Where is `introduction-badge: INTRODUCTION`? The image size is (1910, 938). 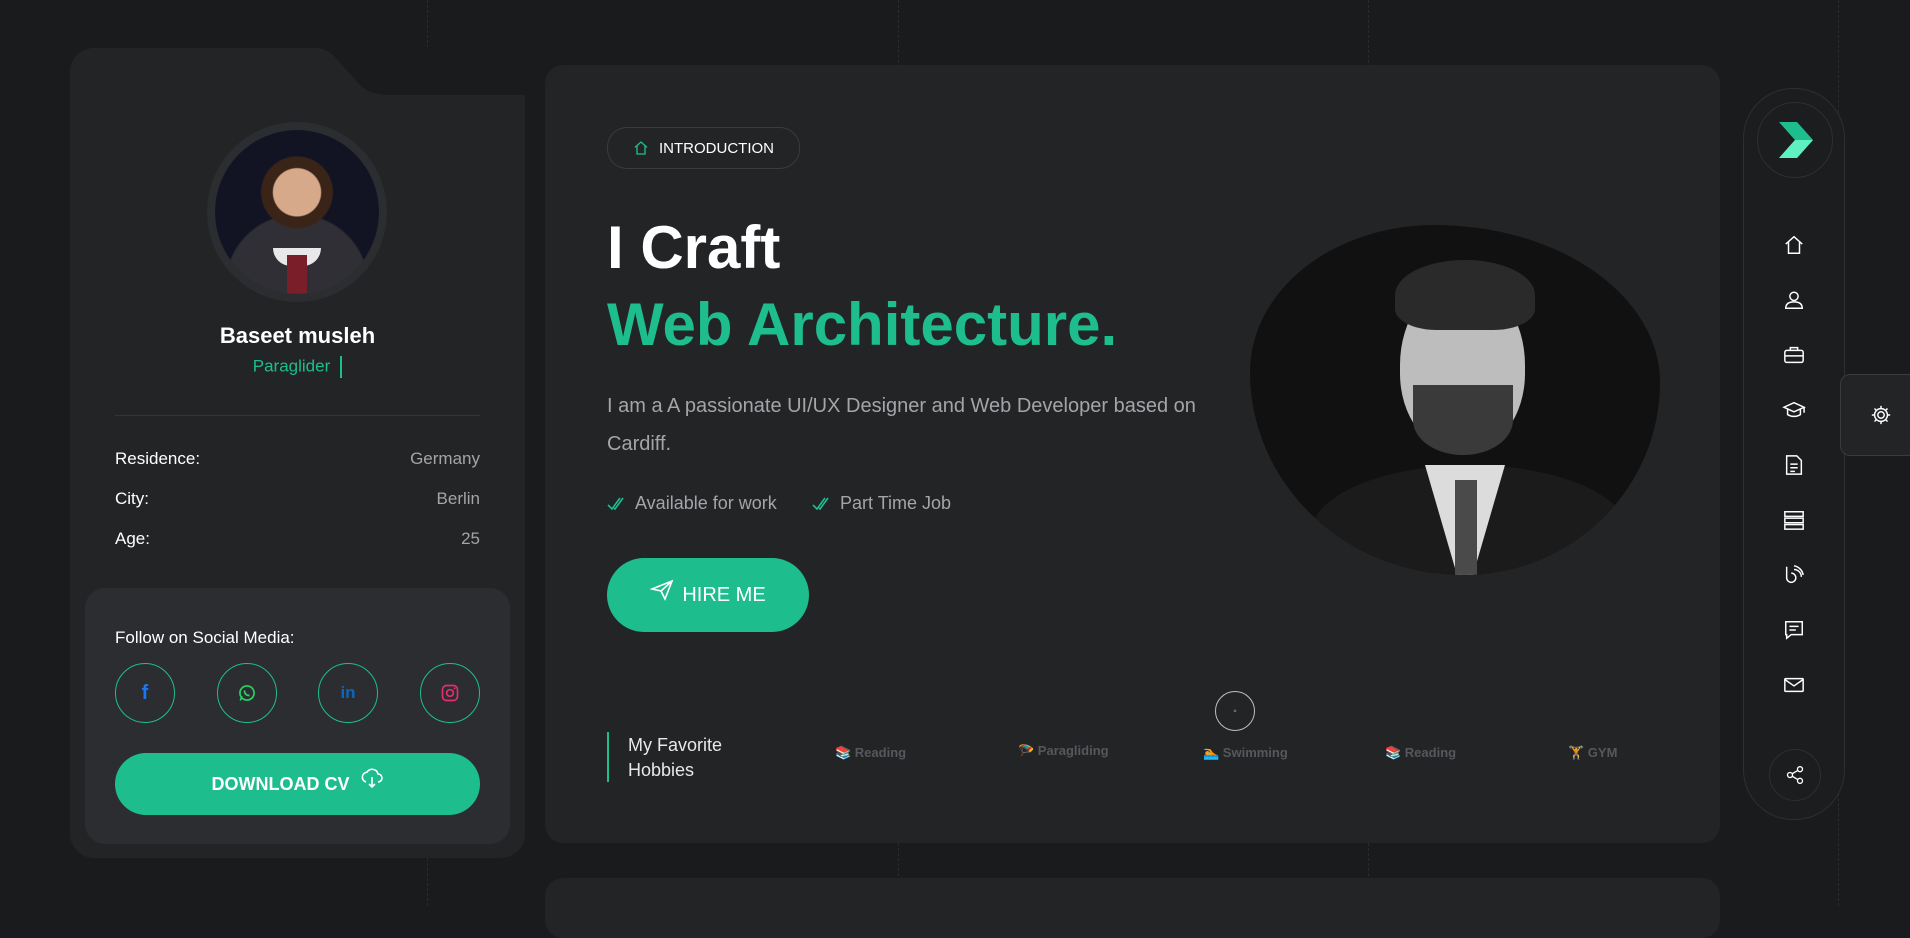
introduction-badge: INTRODUCTION is located at coordinates (703, 148).